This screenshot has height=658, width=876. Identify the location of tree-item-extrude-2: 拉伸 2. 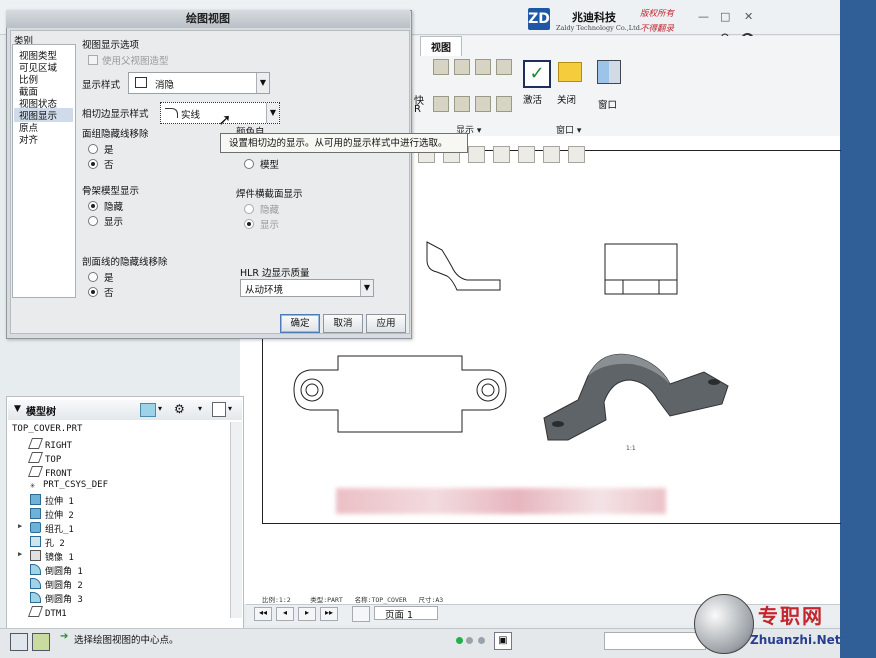
(52, 514).